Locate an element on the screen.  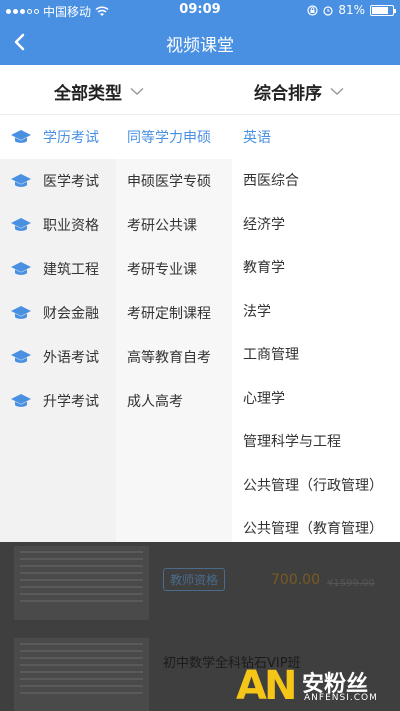
type-filter: 全部类型 is located at coordinates (99, 91).